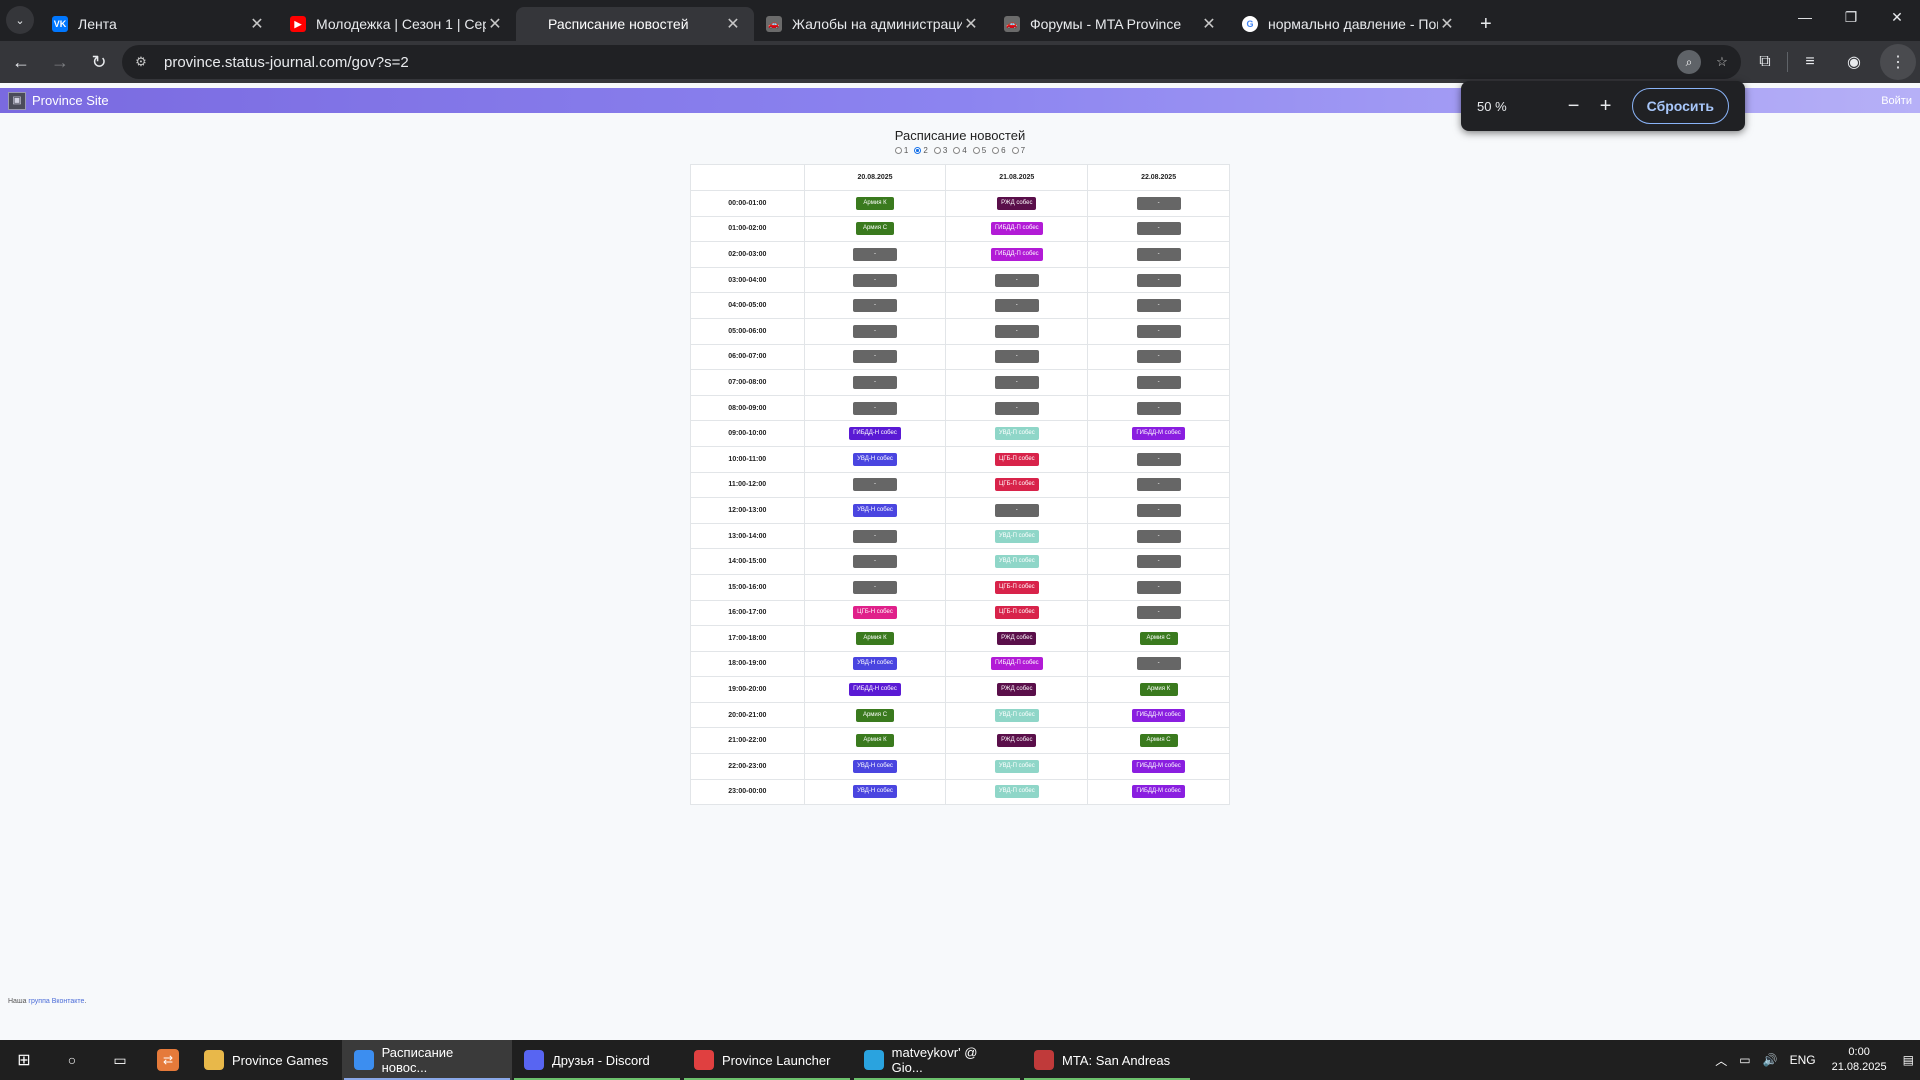 The image size is (1920, 1080). What do you see at coordinates (18, 1001) in the screenshot?
I see `footer-prefix: Наша` at bounding box center [18, 1001].